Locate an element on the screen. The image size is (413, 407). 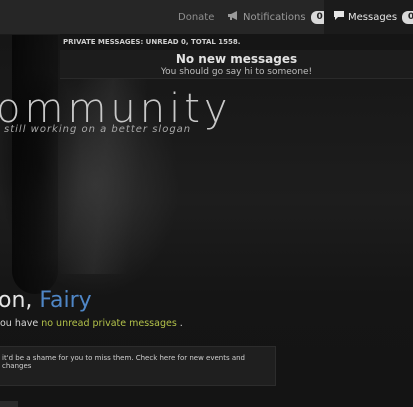
welcome-prefix: on, is located at coordinates (16, 300).